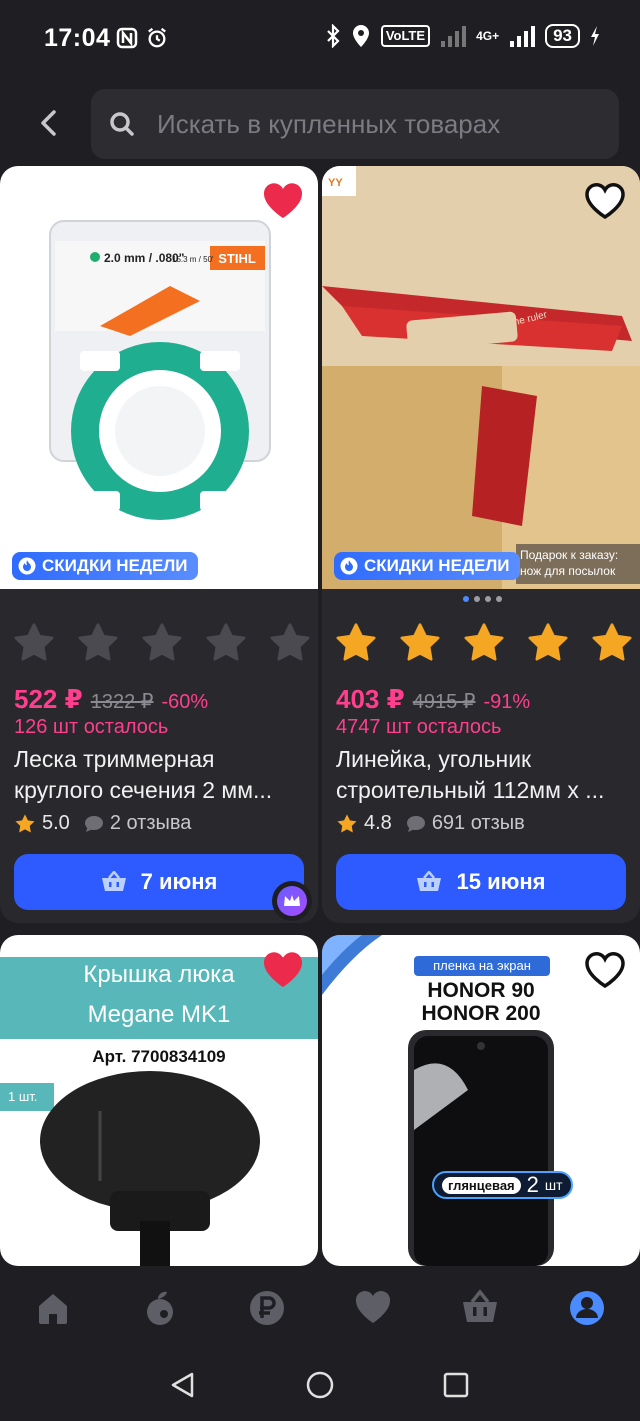  I want to click on search-header: Искать в купленных товарах, so click(320, 123).